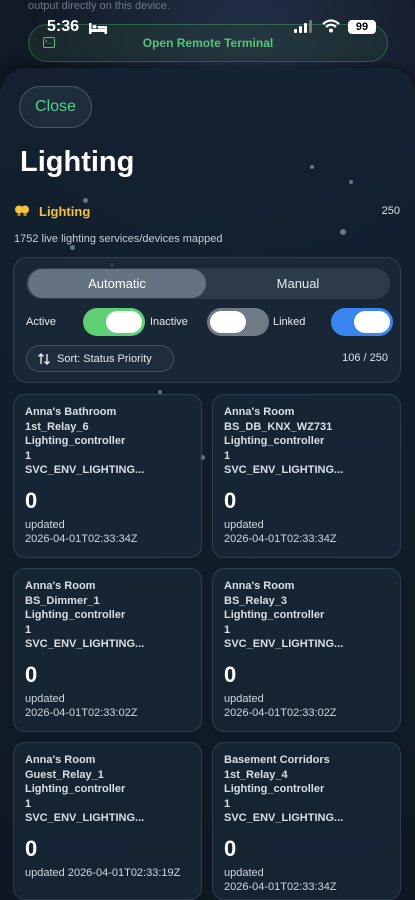 The height and width of the screenshot is (900, 415). I want to click on status-bar: 5:36 99, so click(207, 29).